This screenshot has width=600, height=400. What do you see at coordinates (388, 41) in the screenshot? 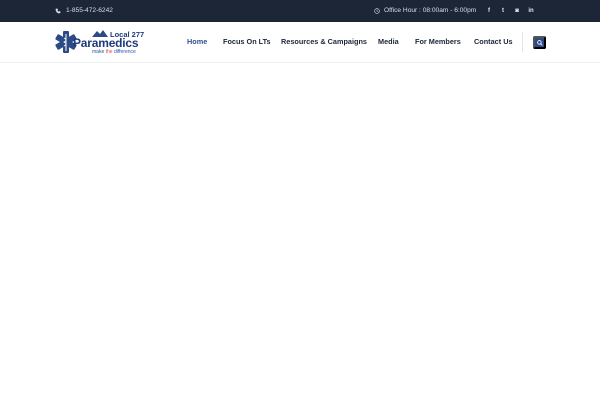
I see `nav-media: Media` at bounding box center [388, 41].